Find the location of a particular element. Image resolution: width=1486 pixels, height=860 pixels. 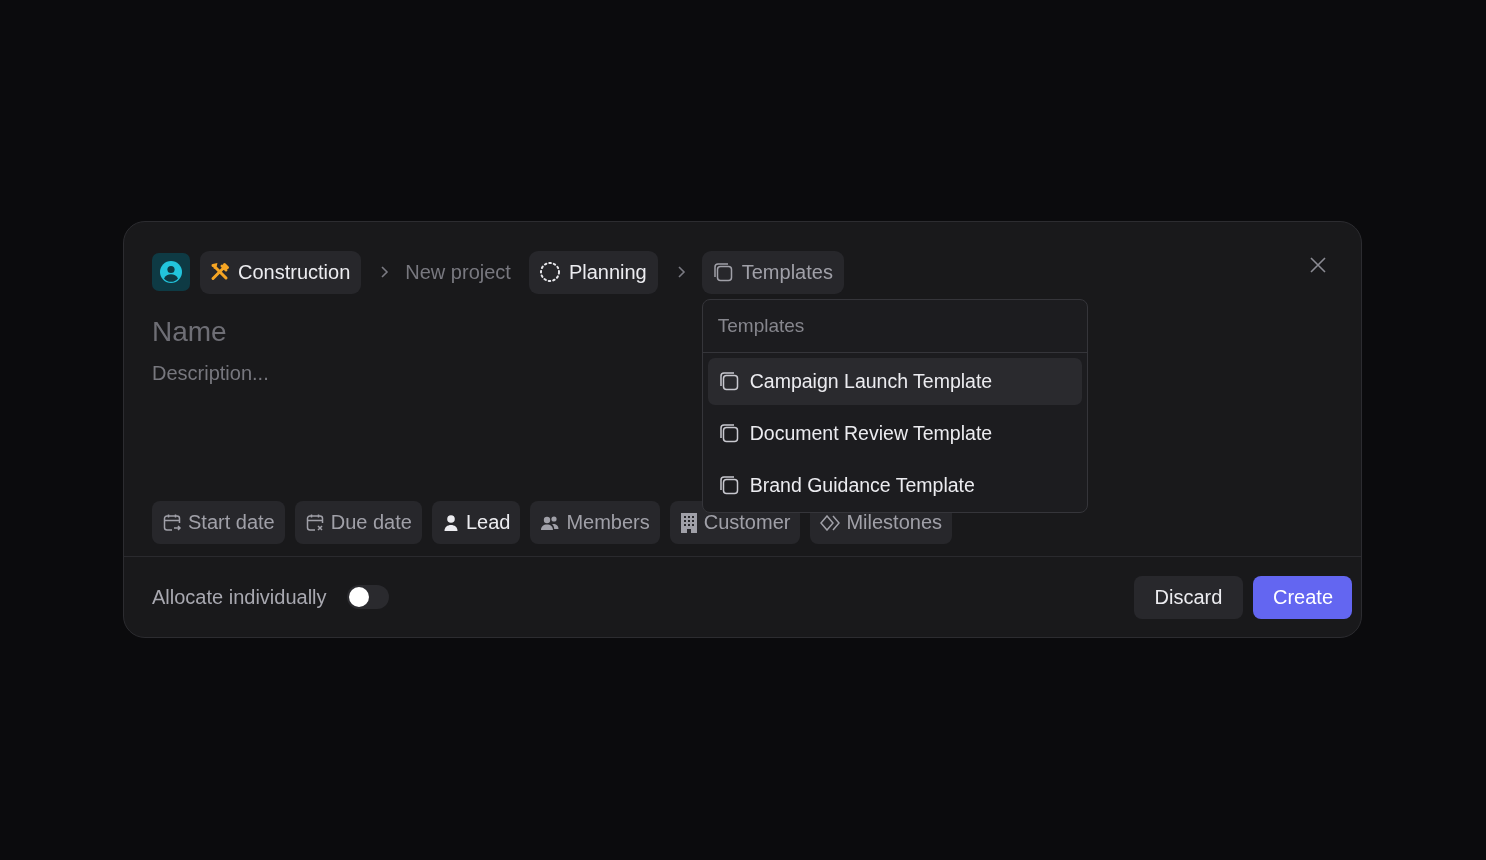

discard-button: Discard is located at coordinates (1188, 597).